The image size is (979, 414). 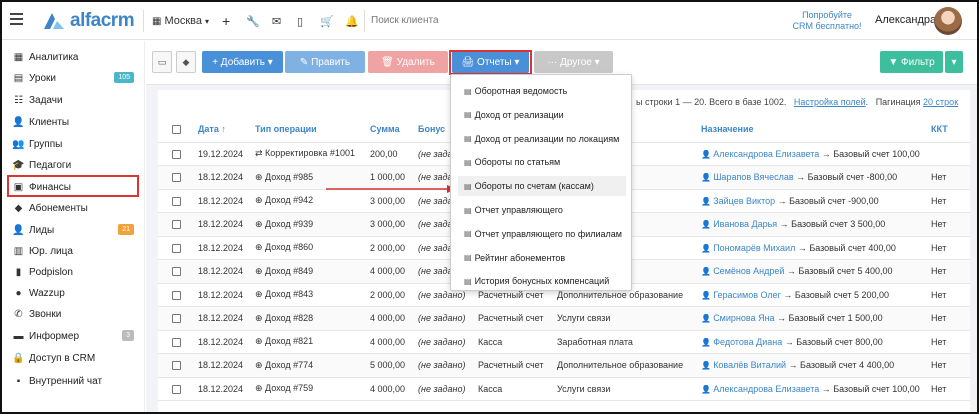 I want to click on add-user-icon: 👤, so click(x=18, y=230).